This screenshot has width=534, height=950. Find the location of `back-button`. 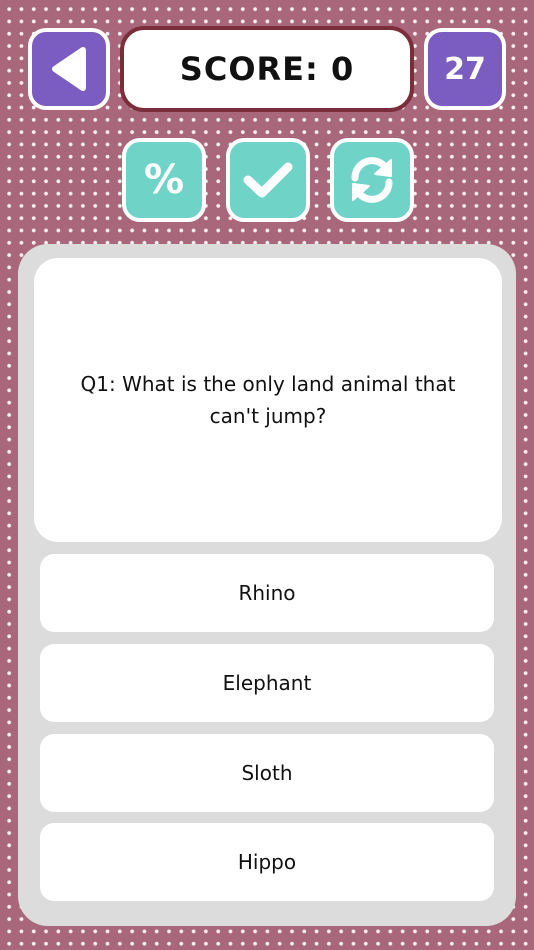

back-button is located at coordinates (69, 69).